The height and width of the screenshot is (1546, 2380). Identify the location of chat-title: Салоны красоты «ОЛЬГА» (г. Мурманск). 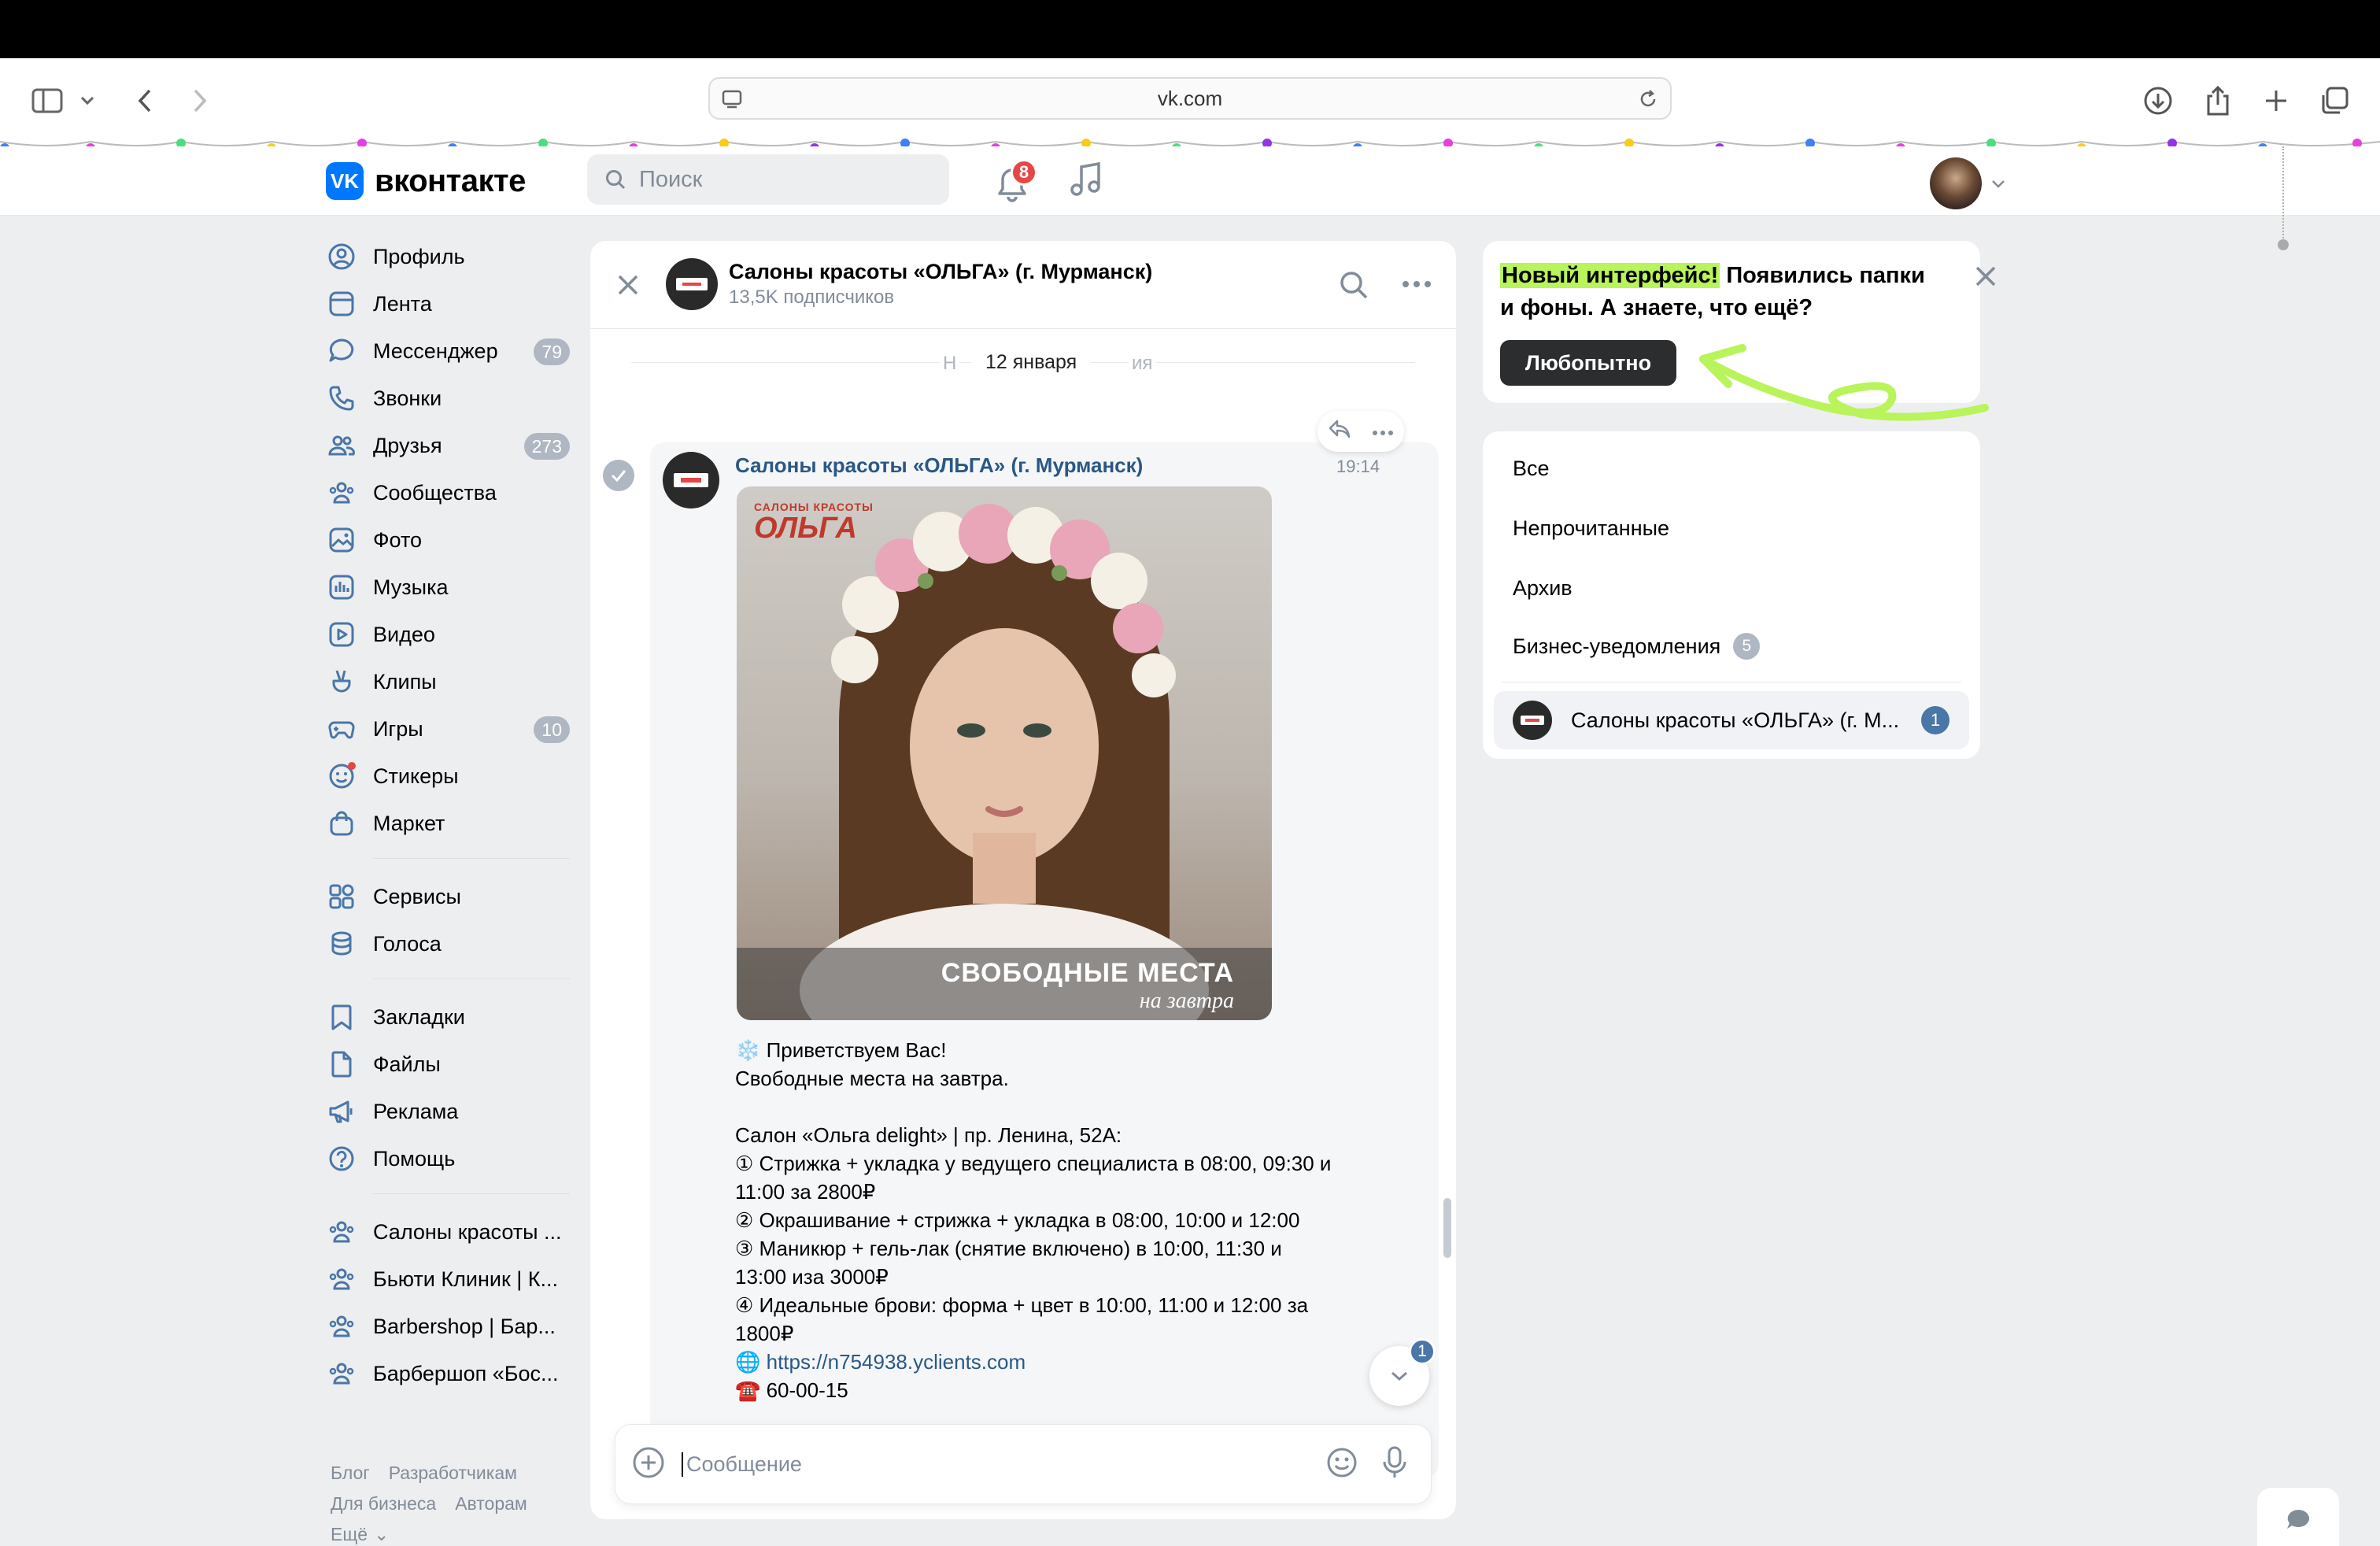
(941, 272).